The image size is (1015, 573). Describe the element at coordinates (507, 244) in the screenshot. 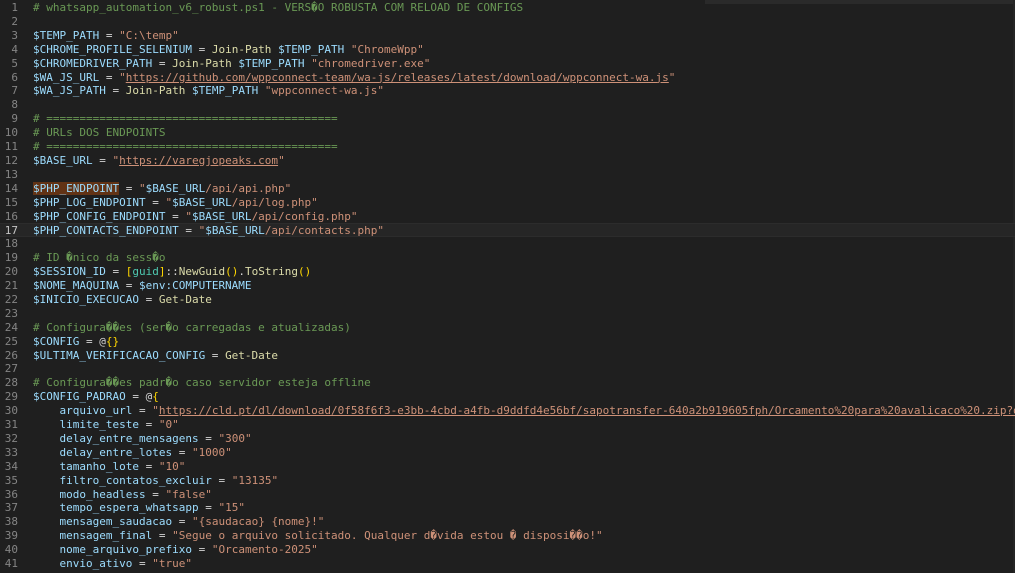

I see `code-line: 18` at that location.